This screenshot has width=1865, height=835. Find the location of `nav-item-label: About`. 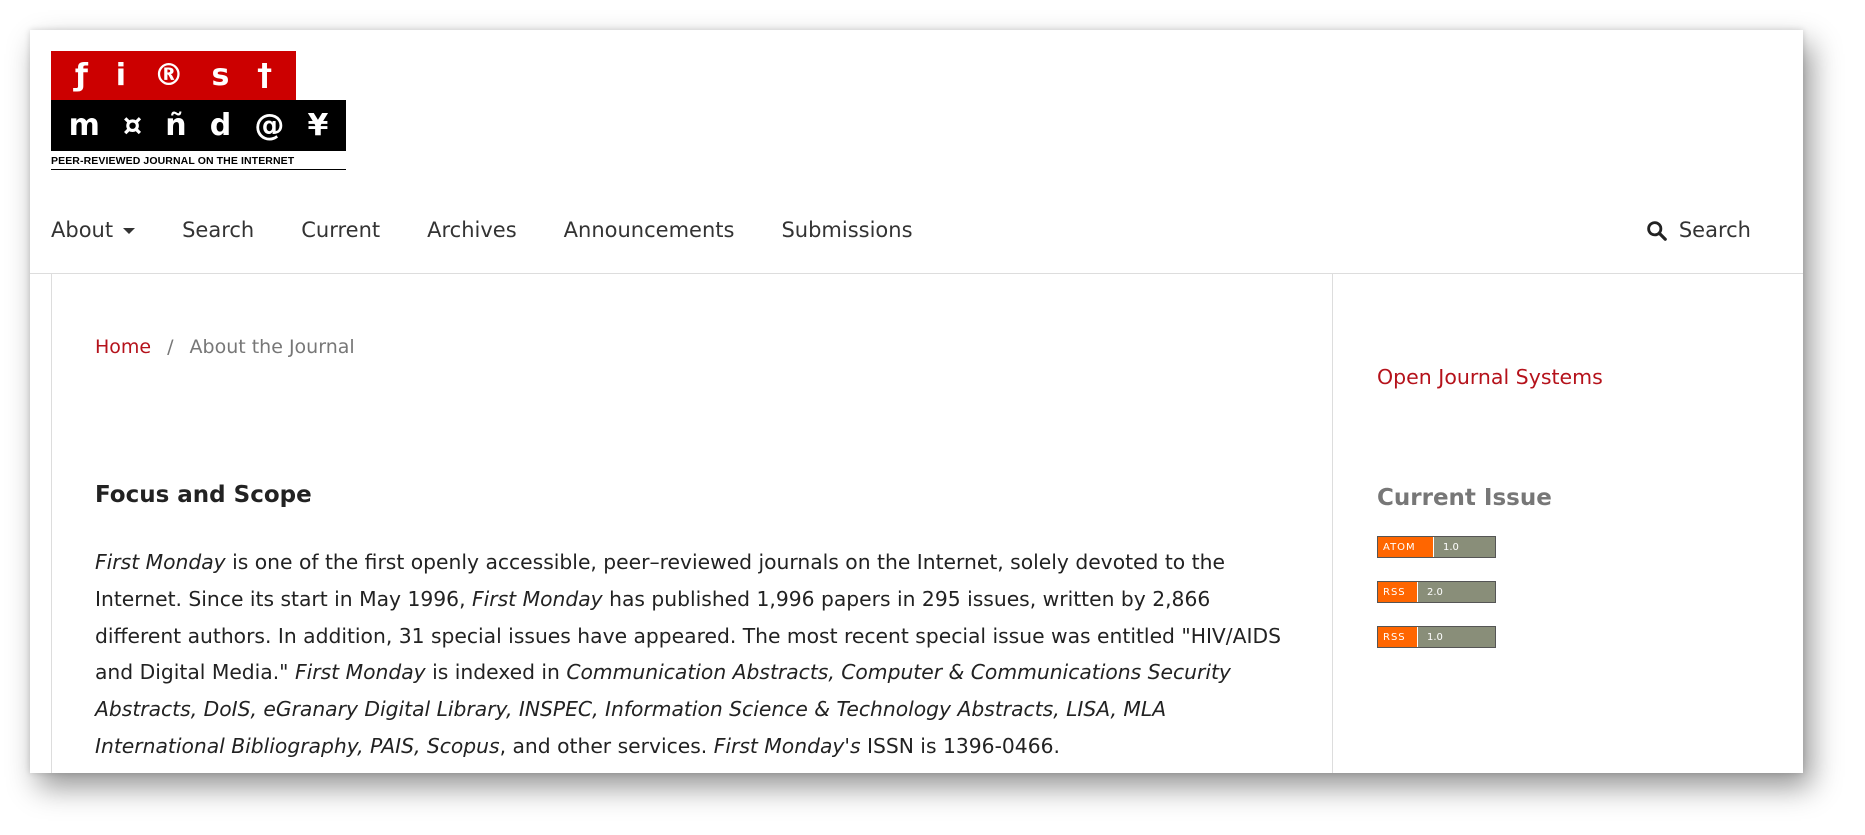

nav-item-label: About is located at coordinates (82, 230).